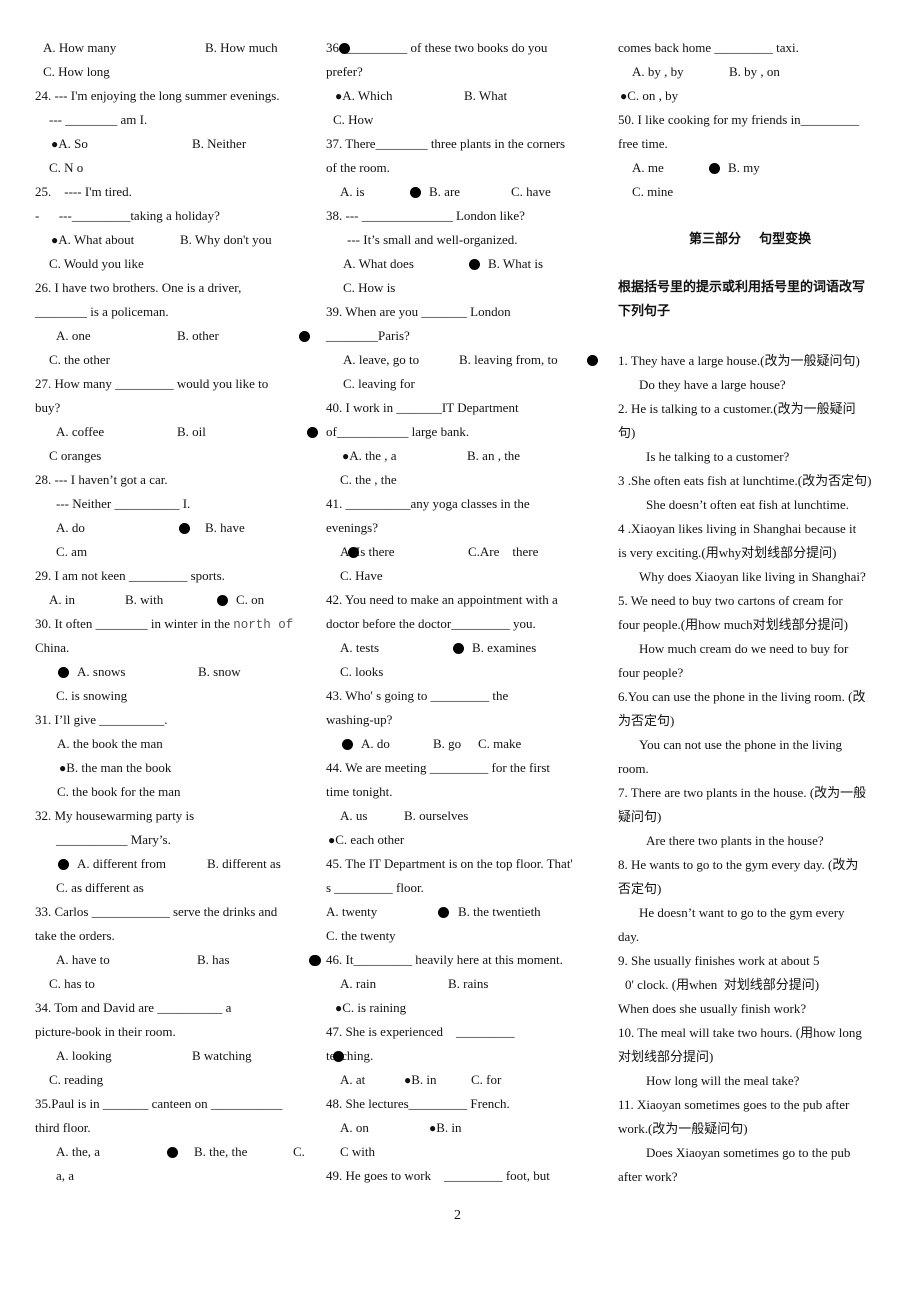 The height and width of the screenshot is (1302, 920). Describe the element at coordinates (226, 240) in the screenshot. I see `question-line: B. Why don't you` at that location.